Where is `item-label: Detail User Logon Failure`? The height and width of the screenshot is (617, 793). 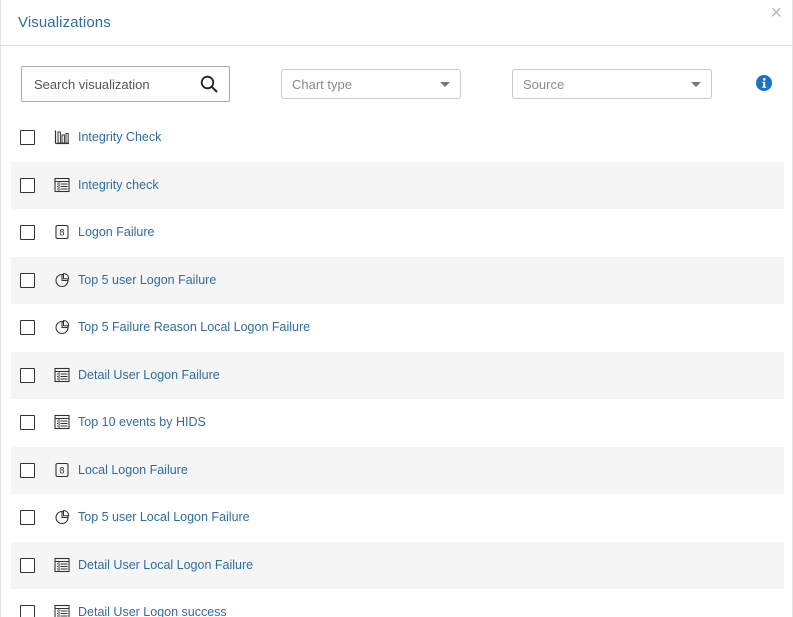
item-label: Detail User Logon Failure is located at coordinates (149, 375).